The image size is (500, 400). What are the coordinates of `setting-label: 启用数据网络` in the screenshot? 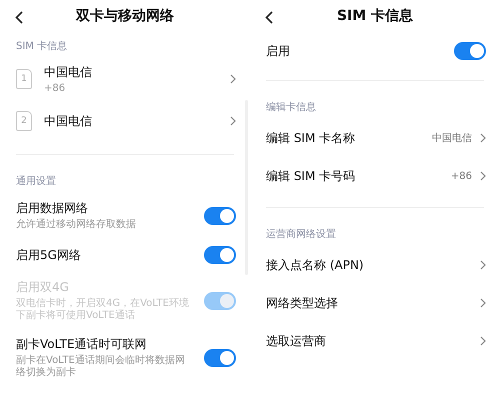 It's located at (52, 208).